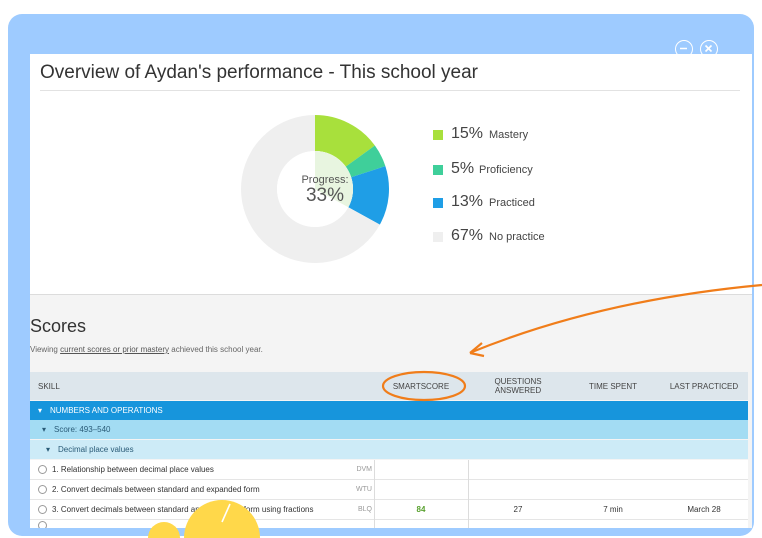  Describe the element at coordinates (222, 519) in the screenshot. I see `decorative-sticker-right` at that location.